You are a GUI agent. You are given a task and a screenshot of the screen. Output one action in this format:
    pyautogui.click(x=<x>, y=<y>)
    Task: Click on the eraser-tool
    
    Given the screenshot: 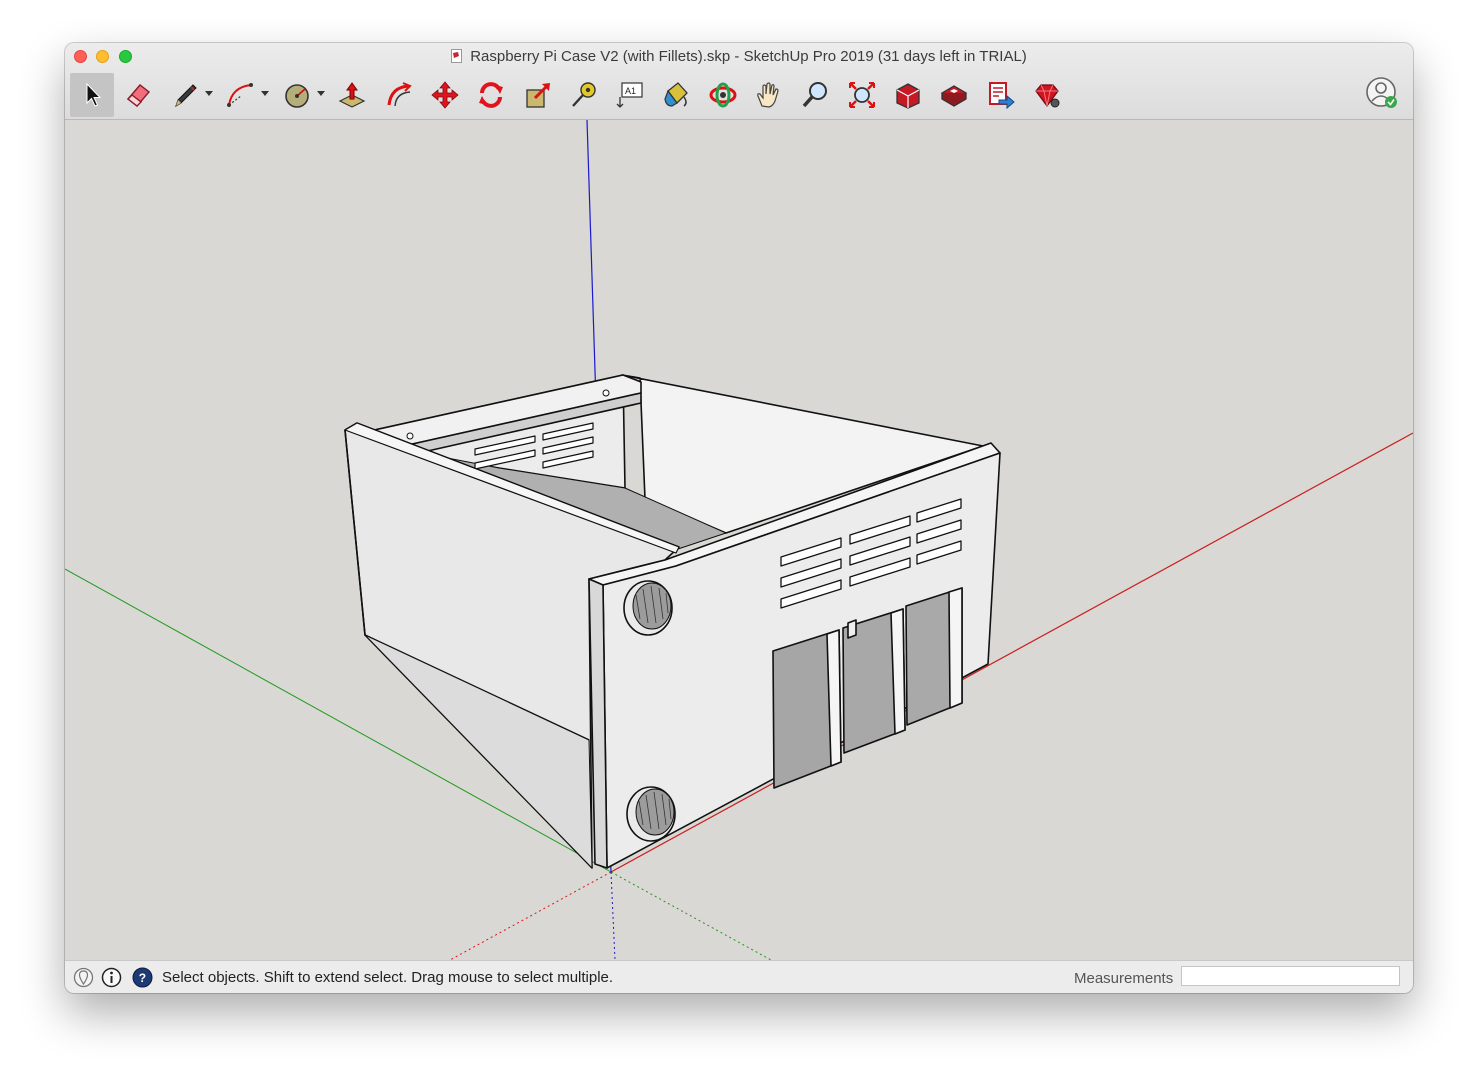 What is the action you would take?
    pyautogui.click(x=138, y=95)
    